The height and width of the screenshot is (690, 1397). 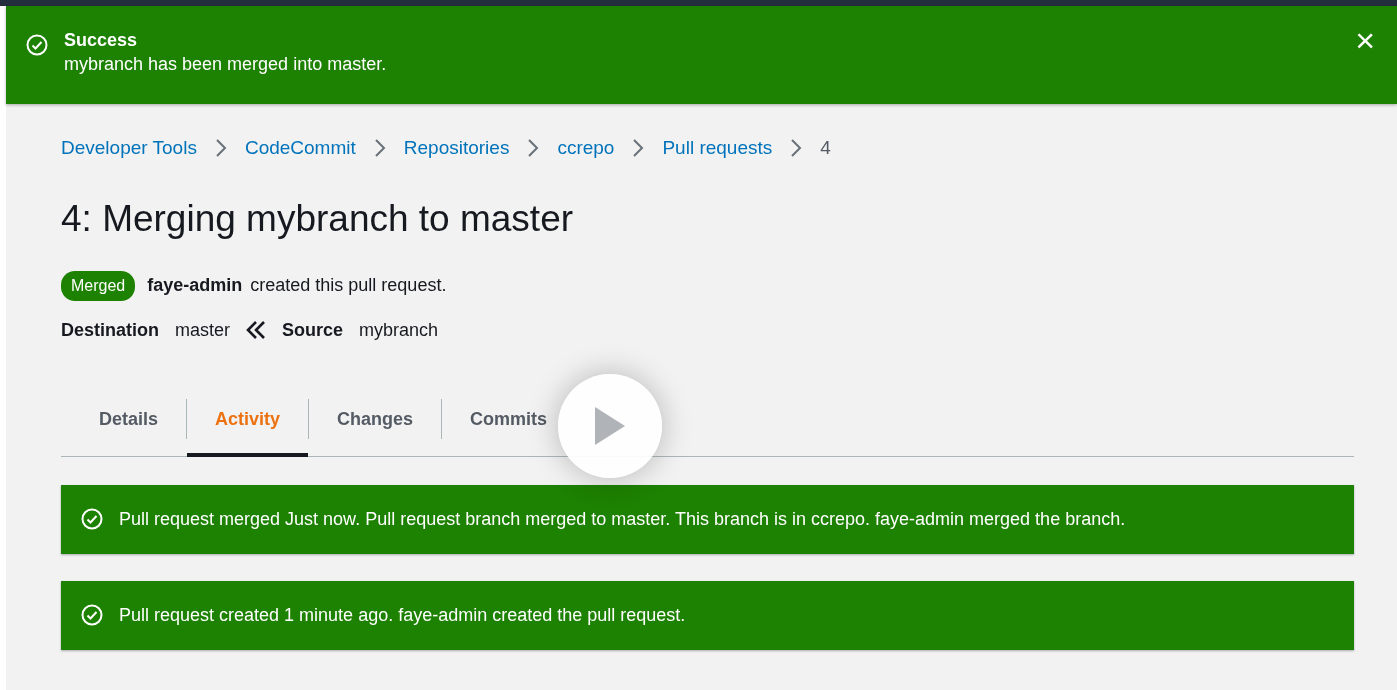 I want to click on page-title: 4: Merging mybranch to master, so click(x=318, y=218).